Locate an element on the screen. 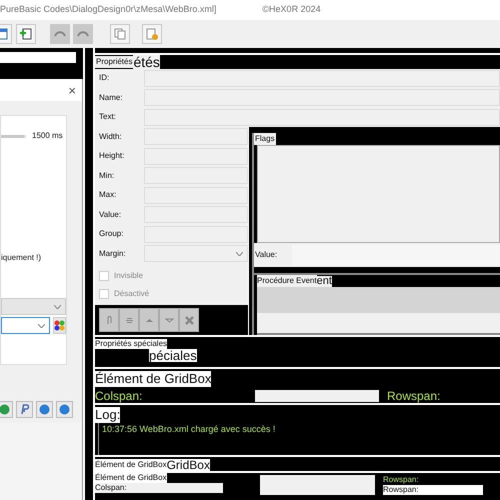 The height and width of the screenshot is (500, 500). undo-icon is located at coordinates (60, 34).